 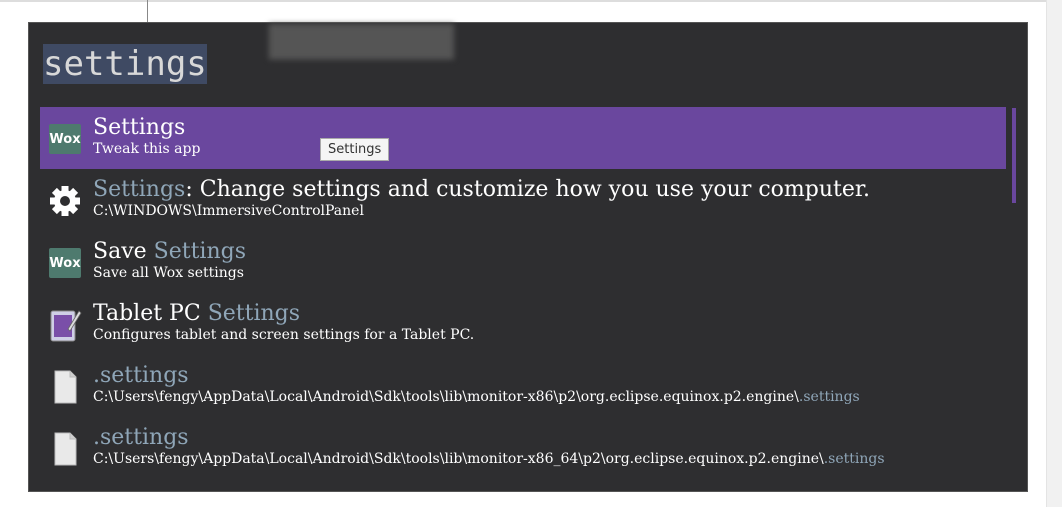 What do you see at coordinates (65, 325) in the screenshot?
I see `tablet-pc-icon` at bounding box center [65, 325].